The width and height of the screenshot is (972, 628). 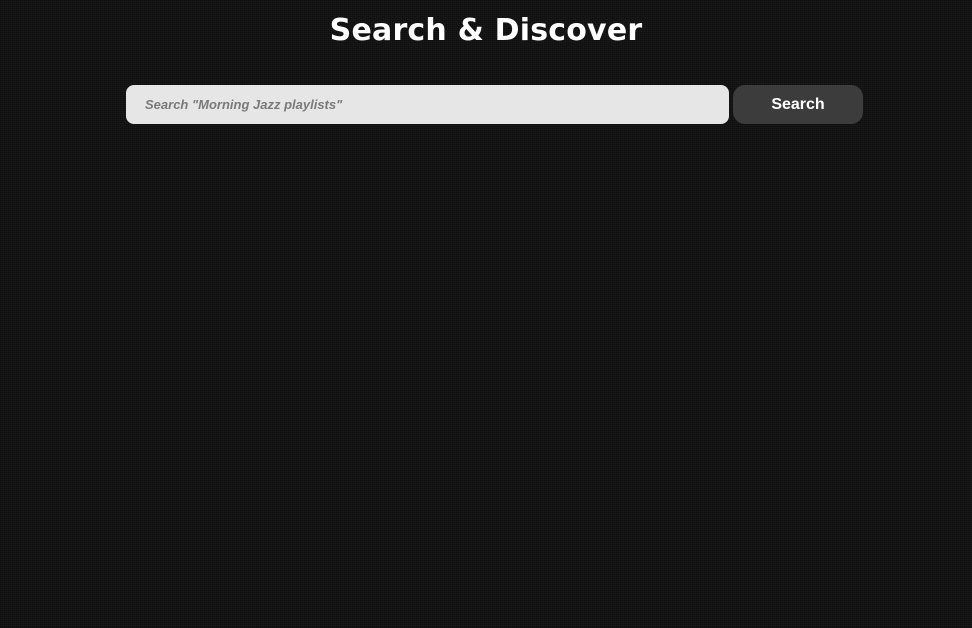 What do you see at coordinates (486, 30) in the screenshot?
I see `page-title: Search & Discover` at bounding box center [486, 30].